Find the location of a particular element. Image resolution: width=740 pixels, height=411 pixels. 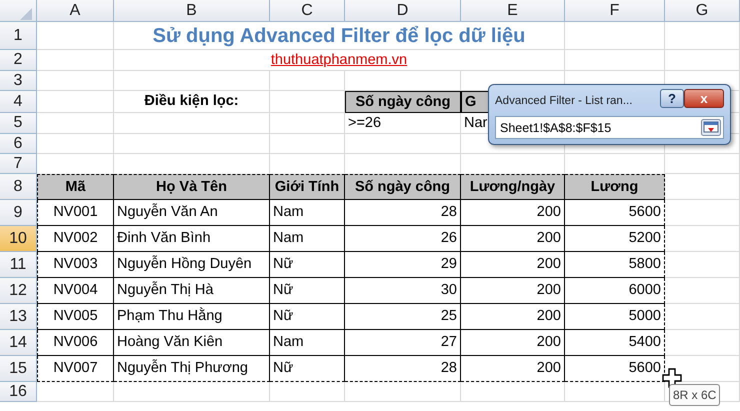

table-cell: 5200 is located at coordinates (615, 239).